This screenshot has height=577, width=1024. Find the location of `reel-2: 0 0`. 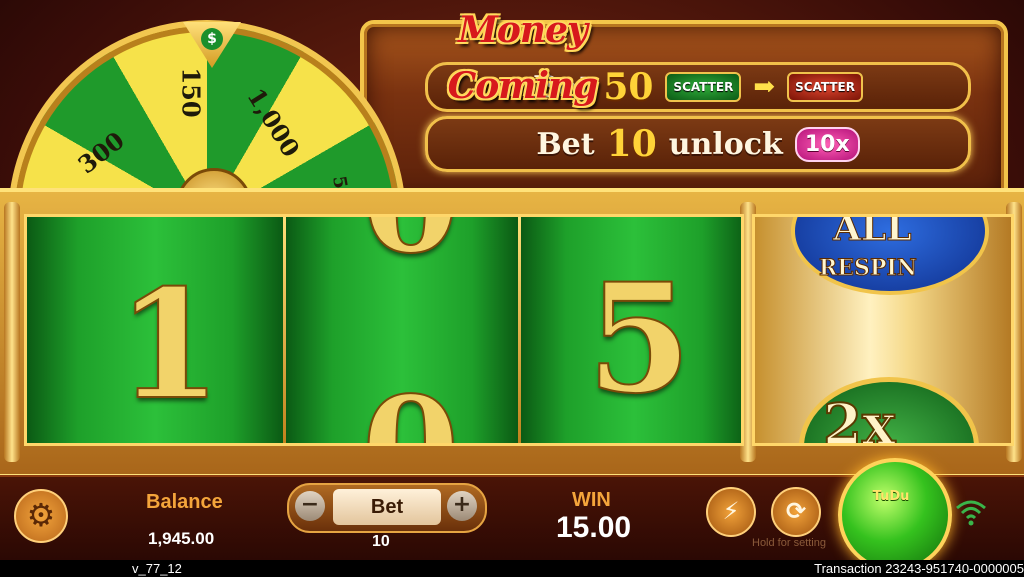

reel-2: 0 0 is located at coordinates (402, 330).